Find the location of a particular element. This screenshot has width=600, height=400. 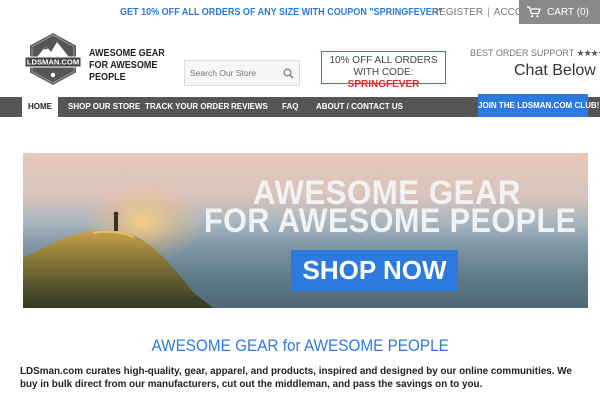

code-line-1: 10% OFF ALL ORDERS is located at coordinates (383, 60).